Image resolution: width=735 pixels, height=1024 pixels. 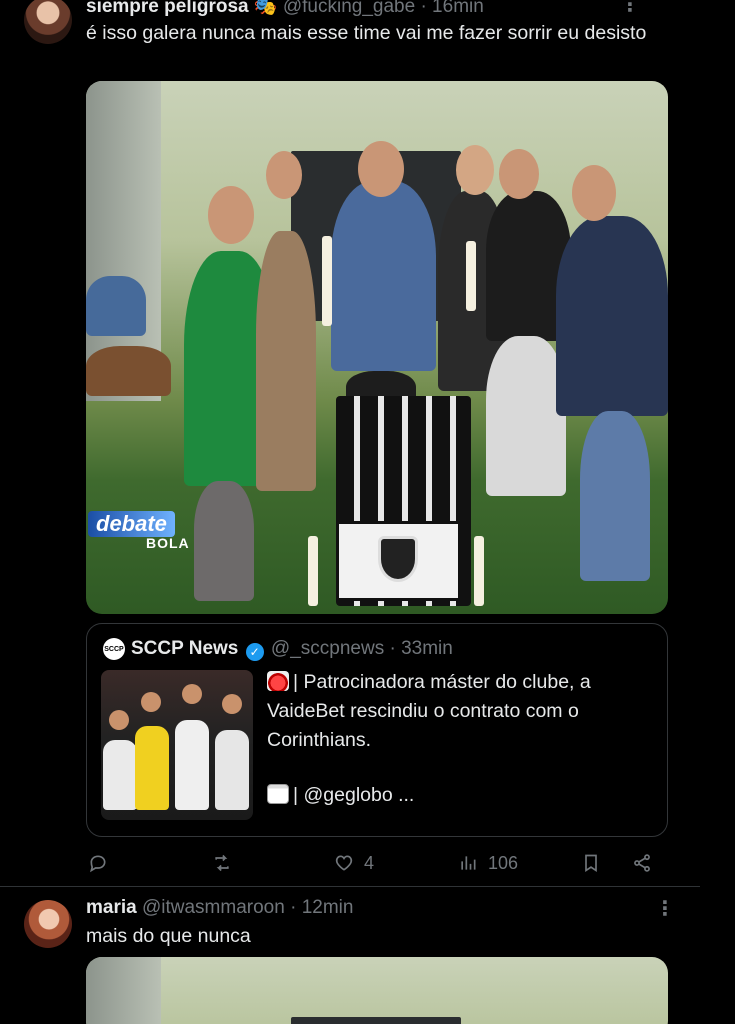 What do you see at coordinates (213, 907) in the screenshot?
I see `user-handle: @itwasmmaroon` at bounding box center [213, 907].